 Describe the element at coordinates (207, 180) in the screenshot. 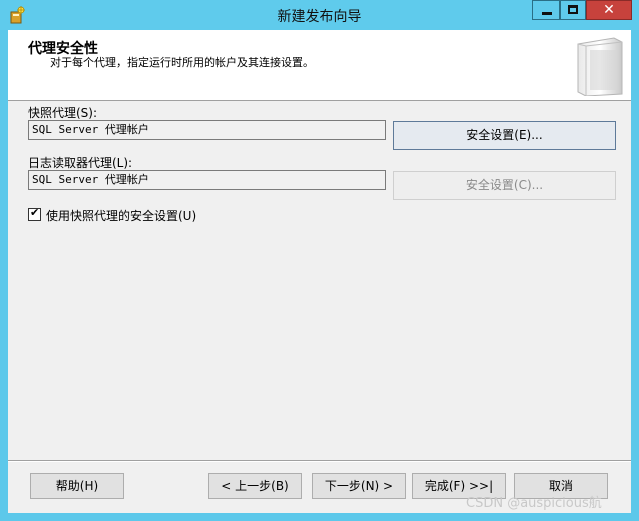

I see `log-reader-agent-field: SQL Server 代理帐户` at that location.